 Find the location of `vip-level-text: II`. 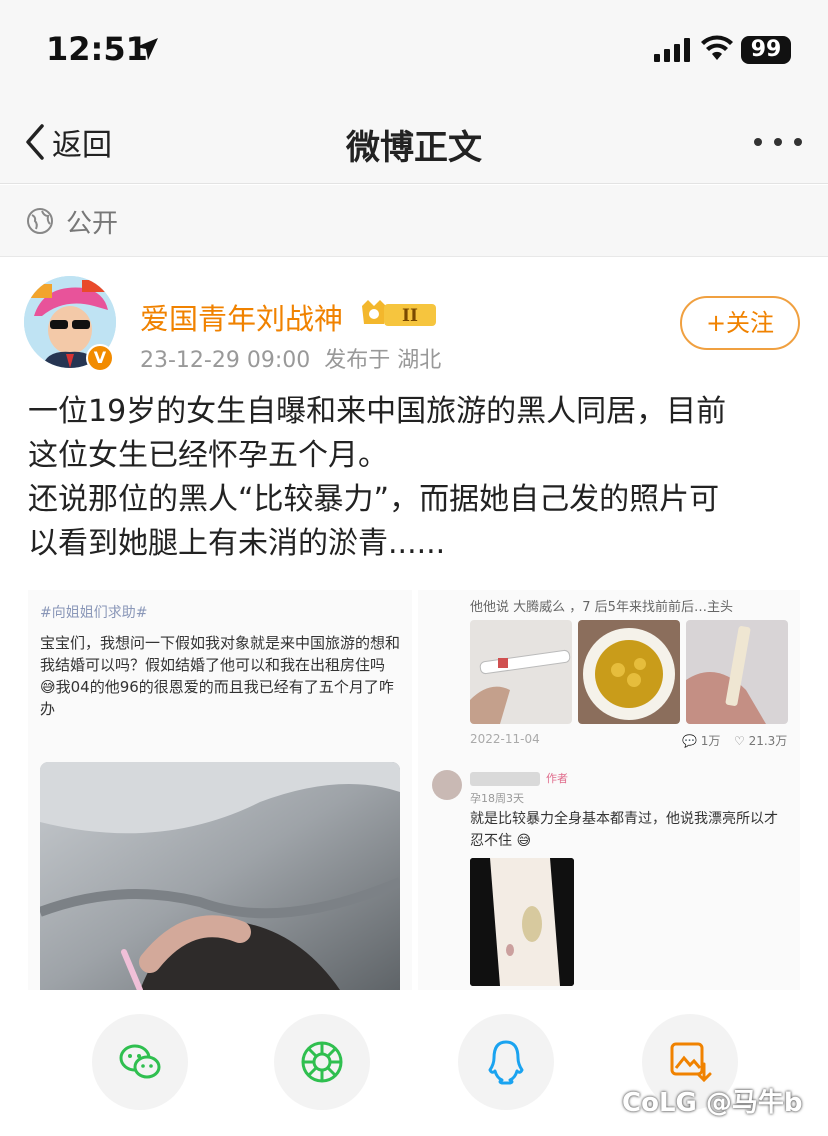

vip-level-text: II is located at coordinates (410, 316).